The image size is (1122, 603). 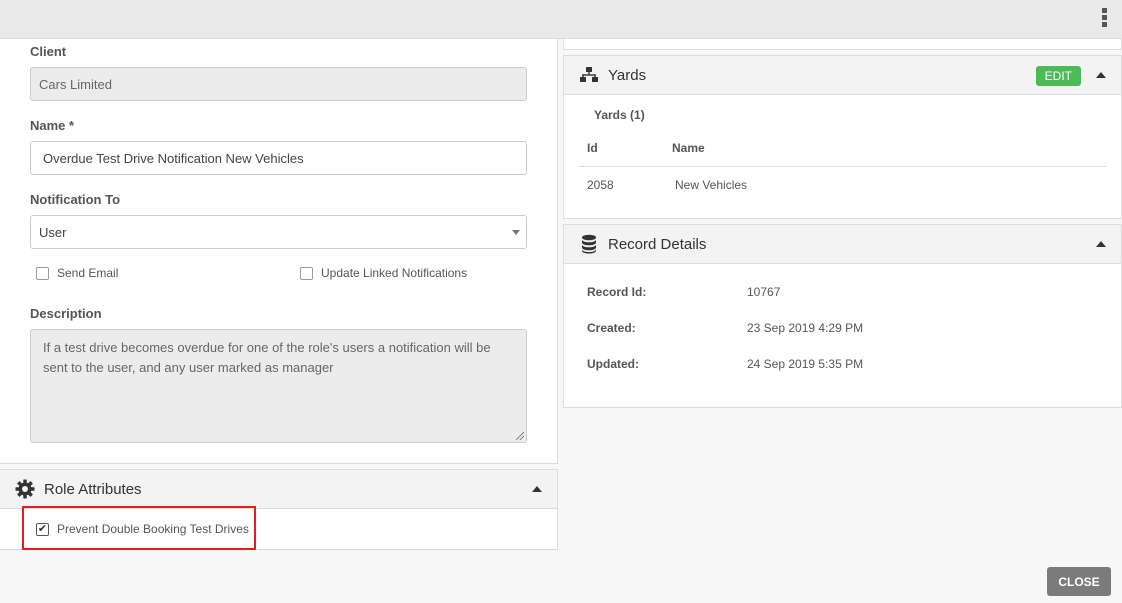 I want to click on chevron-down-icon, so click(x=516, y=232).